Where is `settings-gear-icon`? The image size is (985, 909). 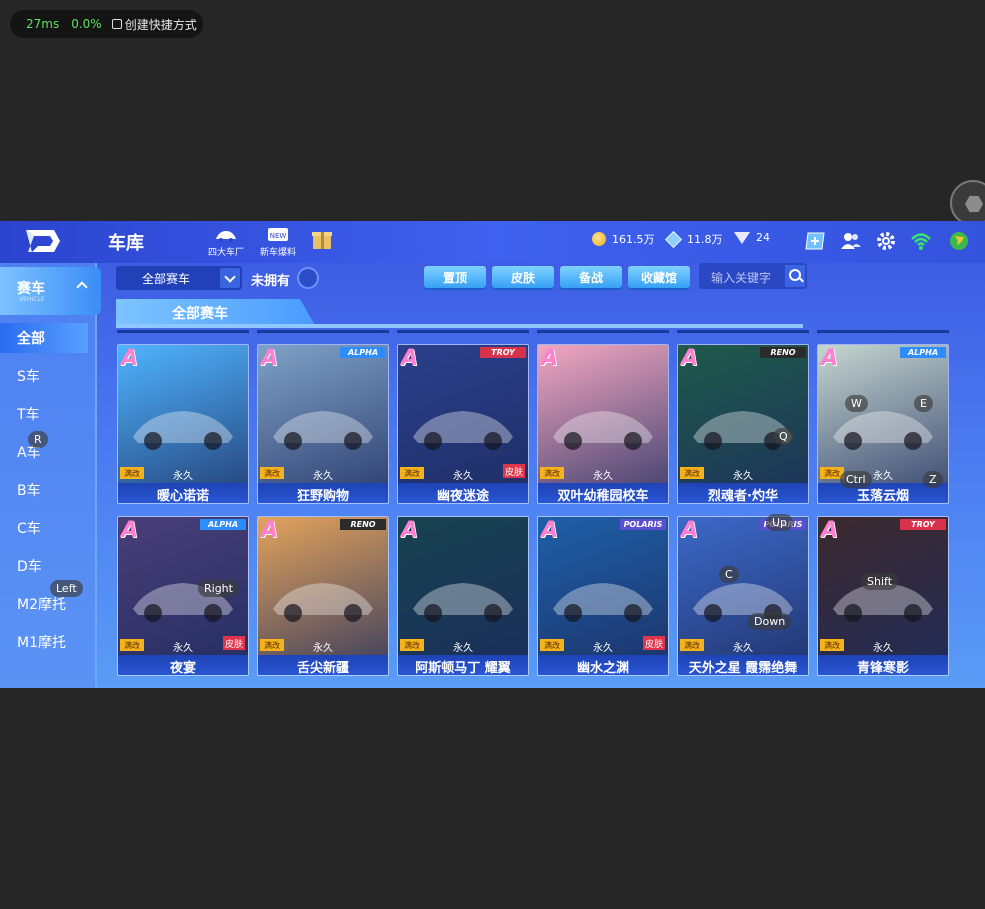 settings-gear-icon is located at coordinates (886, 241).